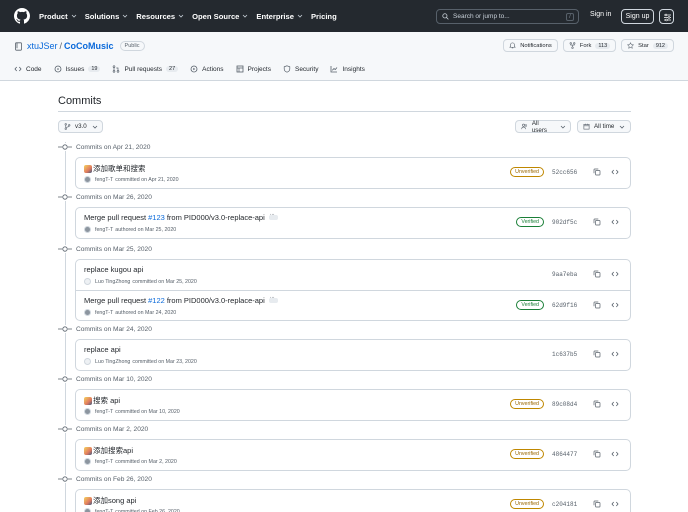  What do you see at coordinates (77, 69) in the screenshot?
I see `tab-issues: Issues 19` at bounding box center [77, 69].